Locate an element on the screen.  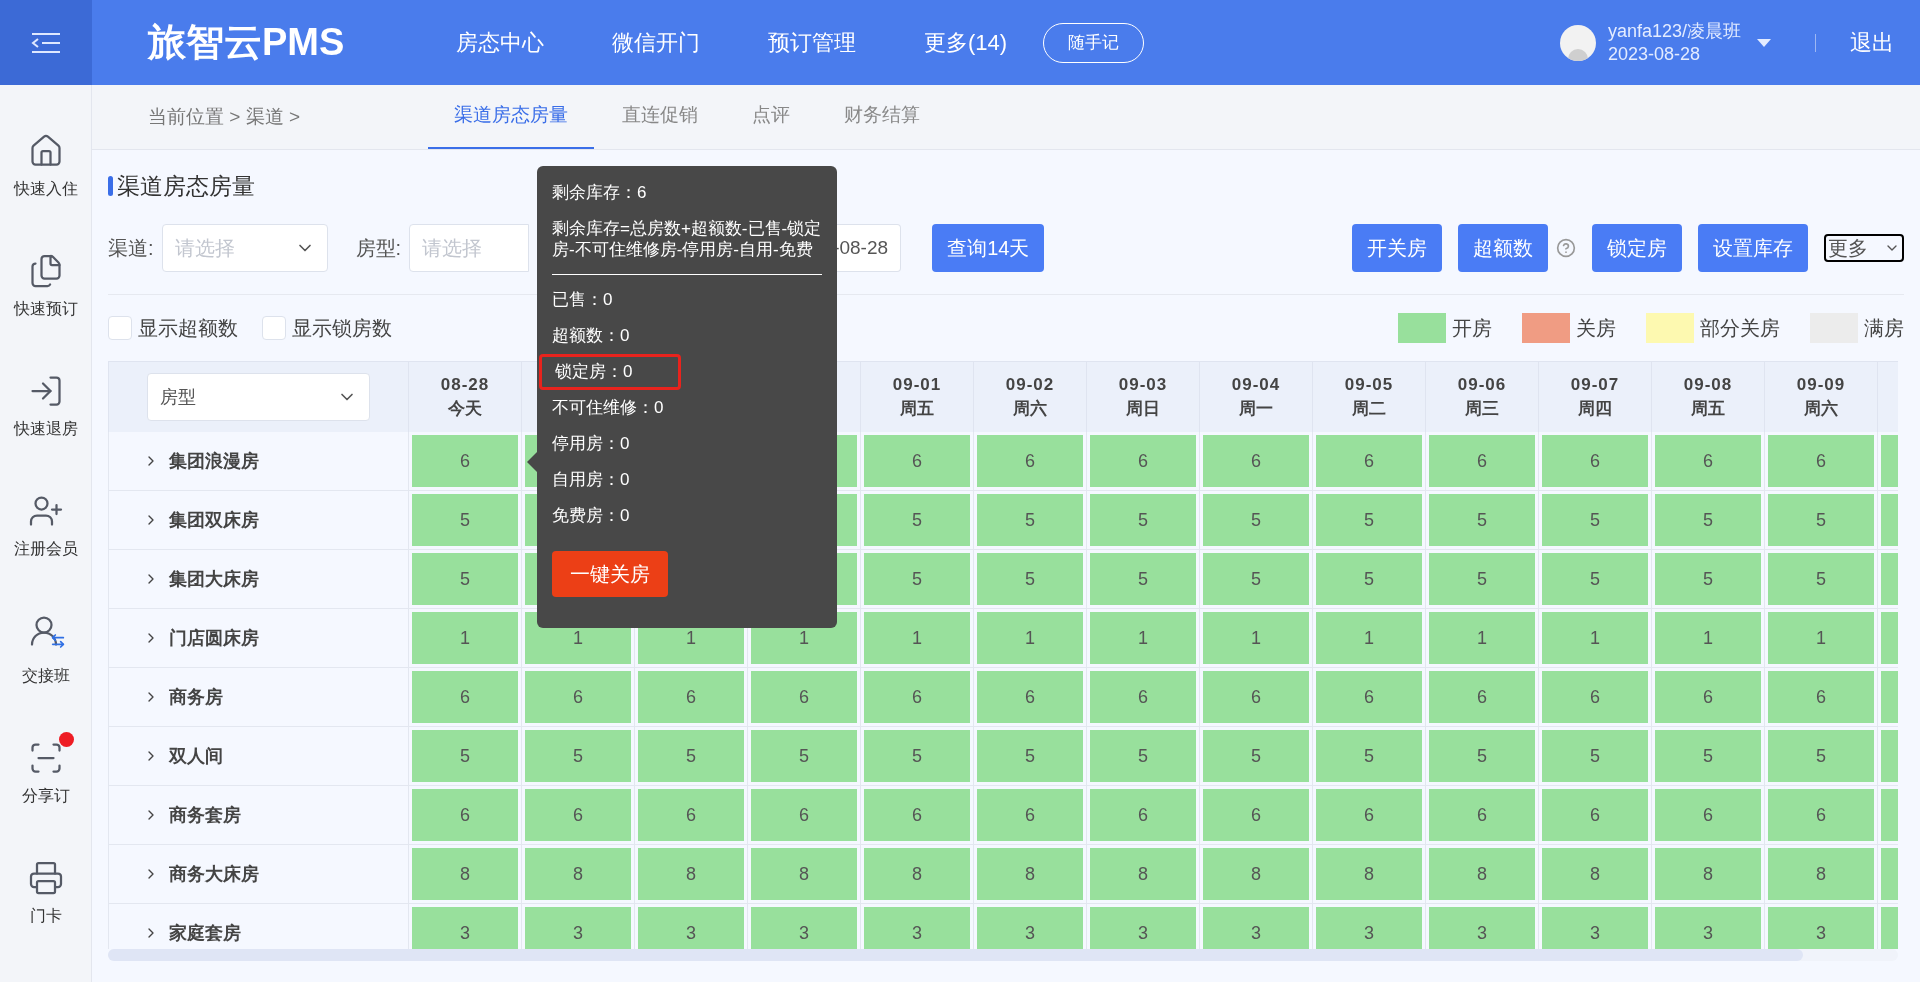
sidebar-item: 快速入住 is located at coordinates (45, 163).